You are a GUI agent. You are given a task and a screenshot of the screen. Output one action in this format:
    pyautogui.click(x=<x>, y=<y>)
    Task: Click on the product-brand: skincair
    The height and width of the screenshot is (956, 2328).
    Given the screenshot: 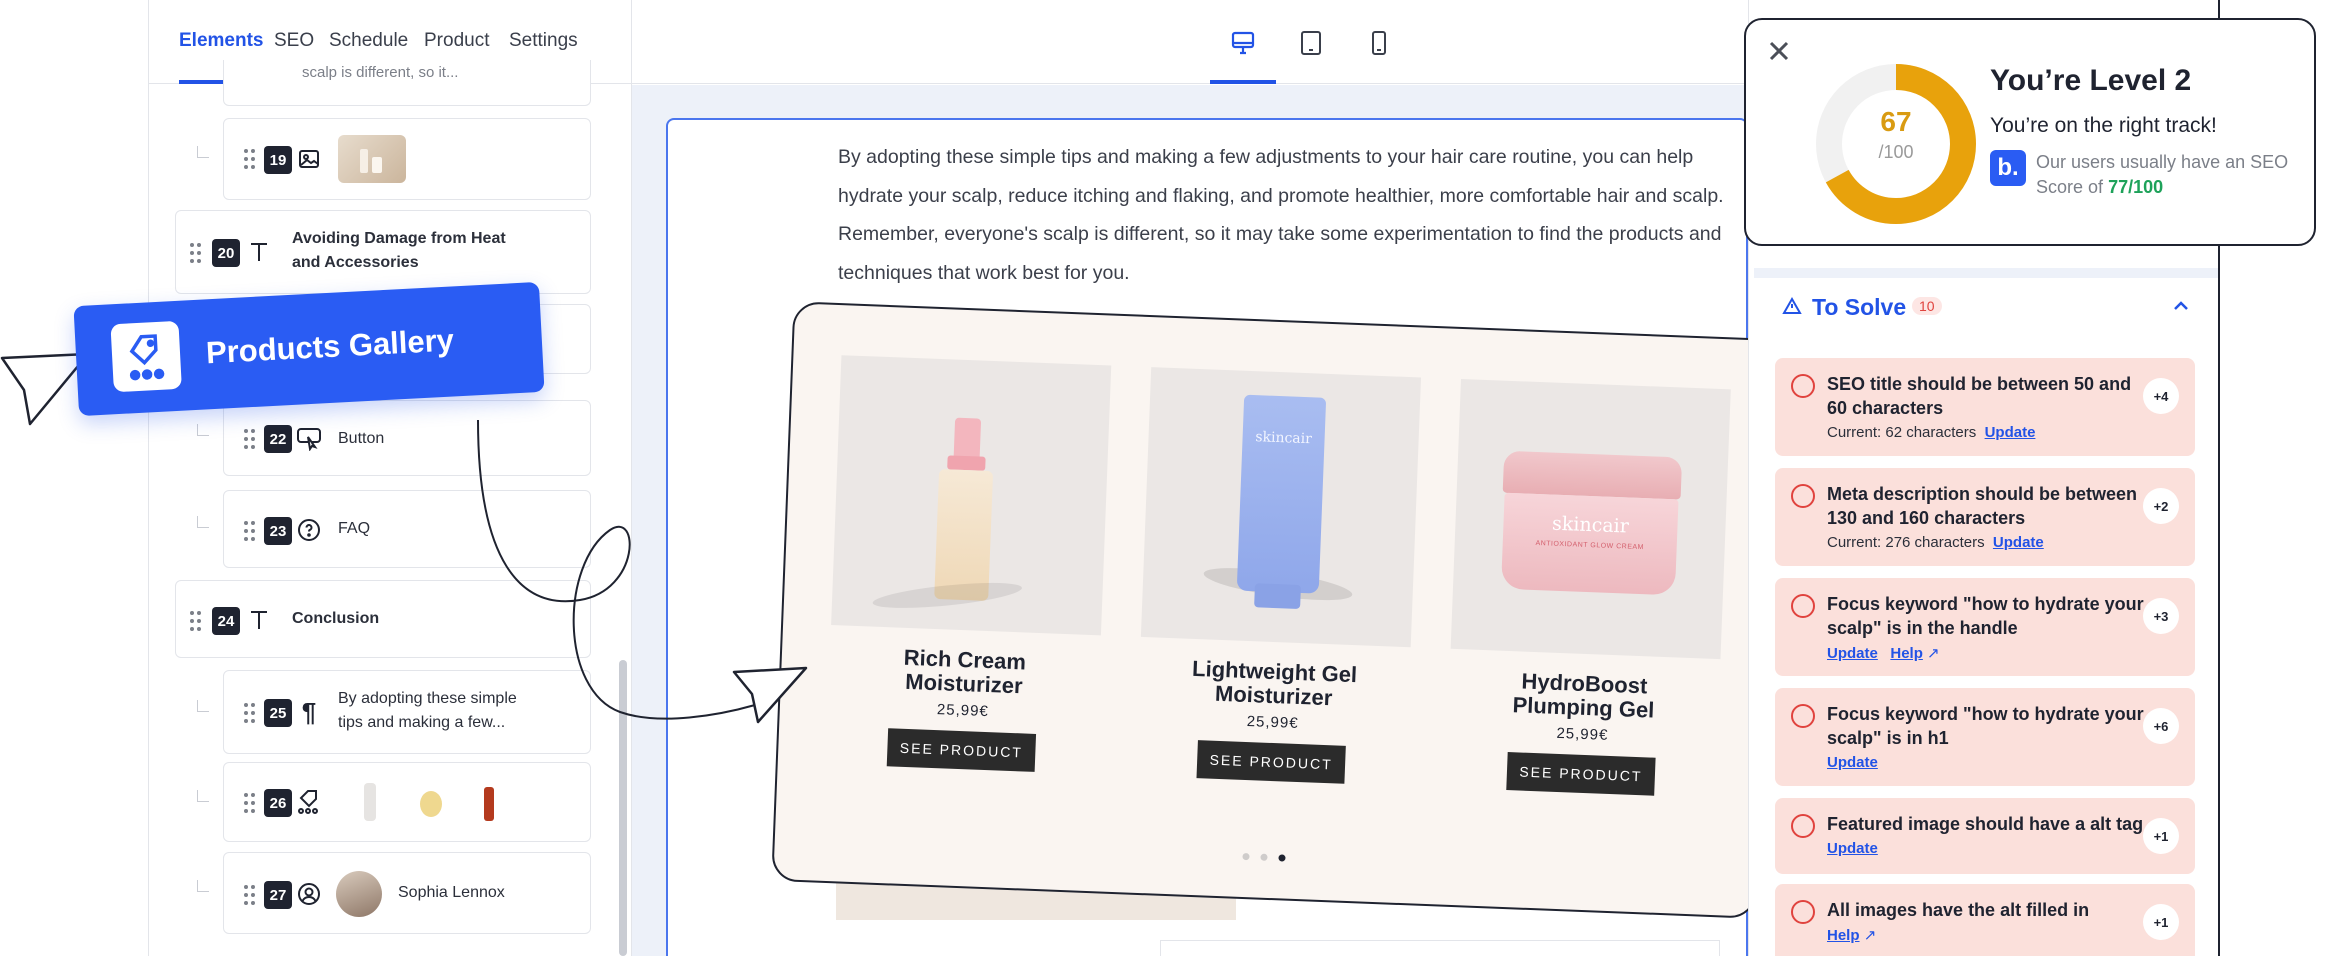 What is the action you would take?
    pyautogui.click(x=1284, y=438)
    